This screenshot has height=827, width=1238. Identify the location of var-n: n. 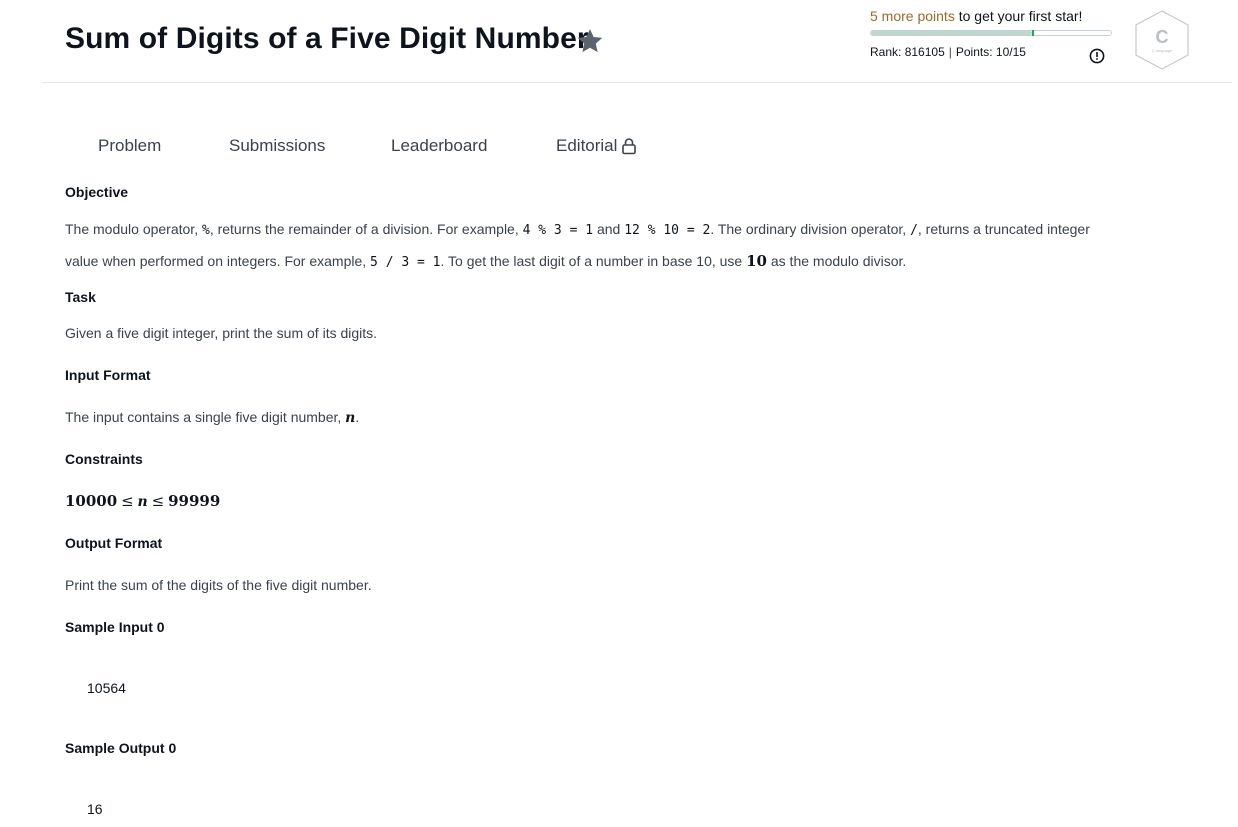
(350, 418).